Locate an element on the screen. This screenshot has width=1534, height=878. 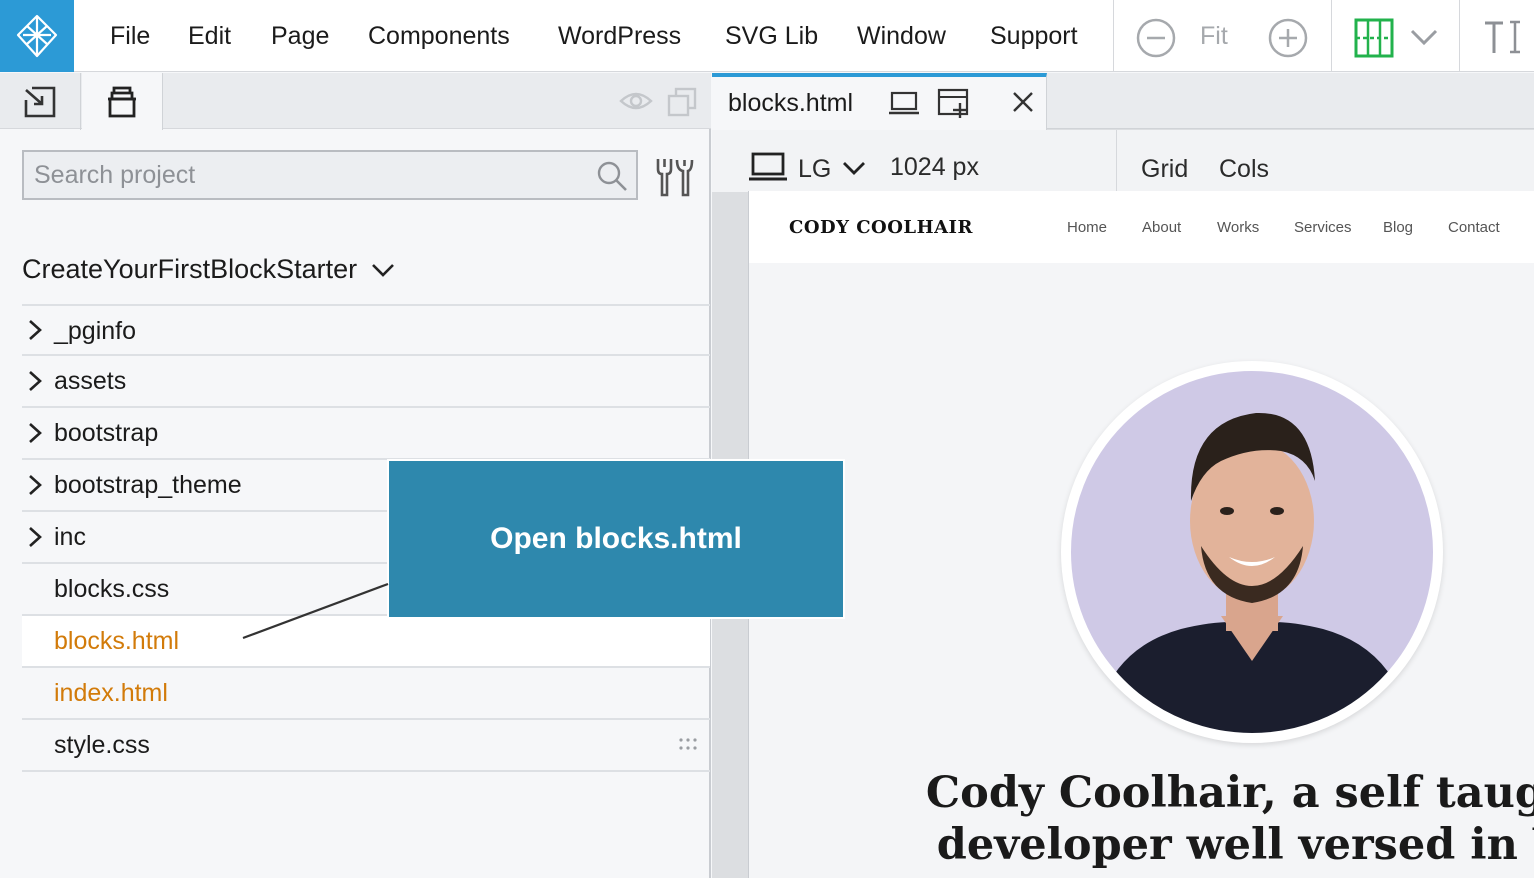
tab-project is located at coordinates (122, 101).